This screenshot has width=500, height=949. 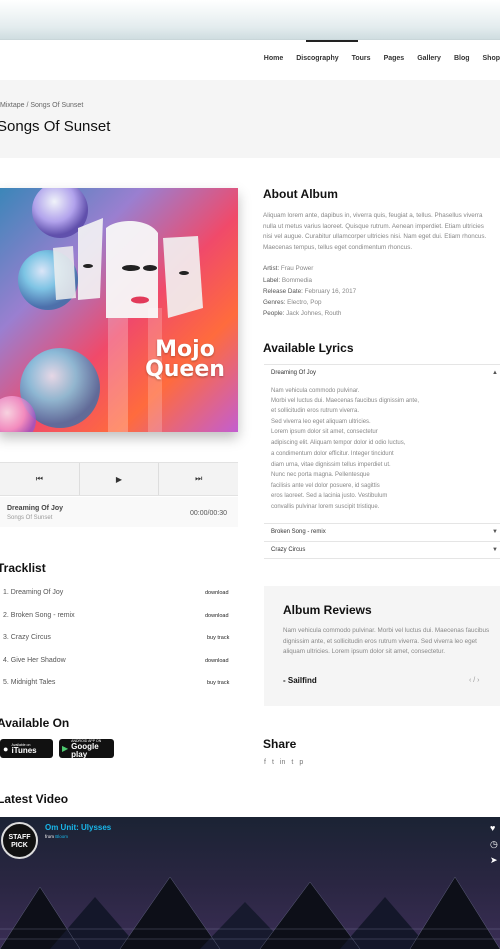 I want to click on meta-people: People: Jack Johnes, Routh, so click(x=302, y=313).